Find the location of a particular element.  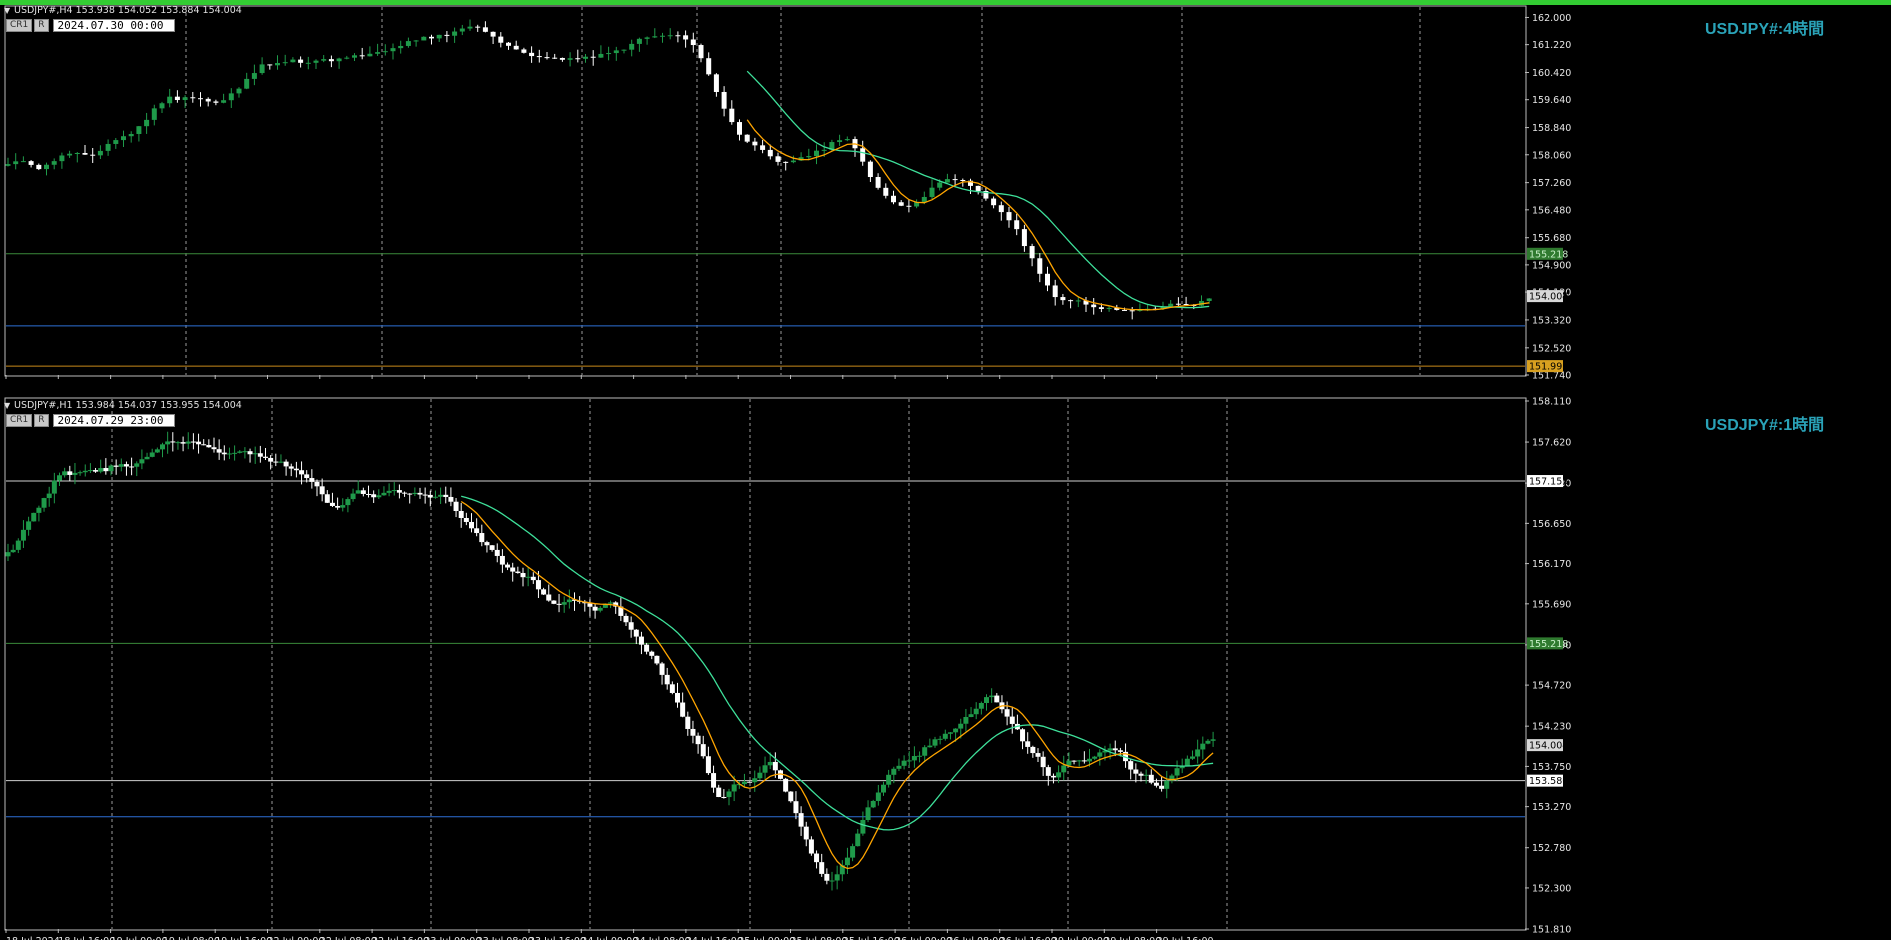

h4-crosshair-toolbar: CR1 R 2024.07.30 00:00 is located at coordinates (90, 25).